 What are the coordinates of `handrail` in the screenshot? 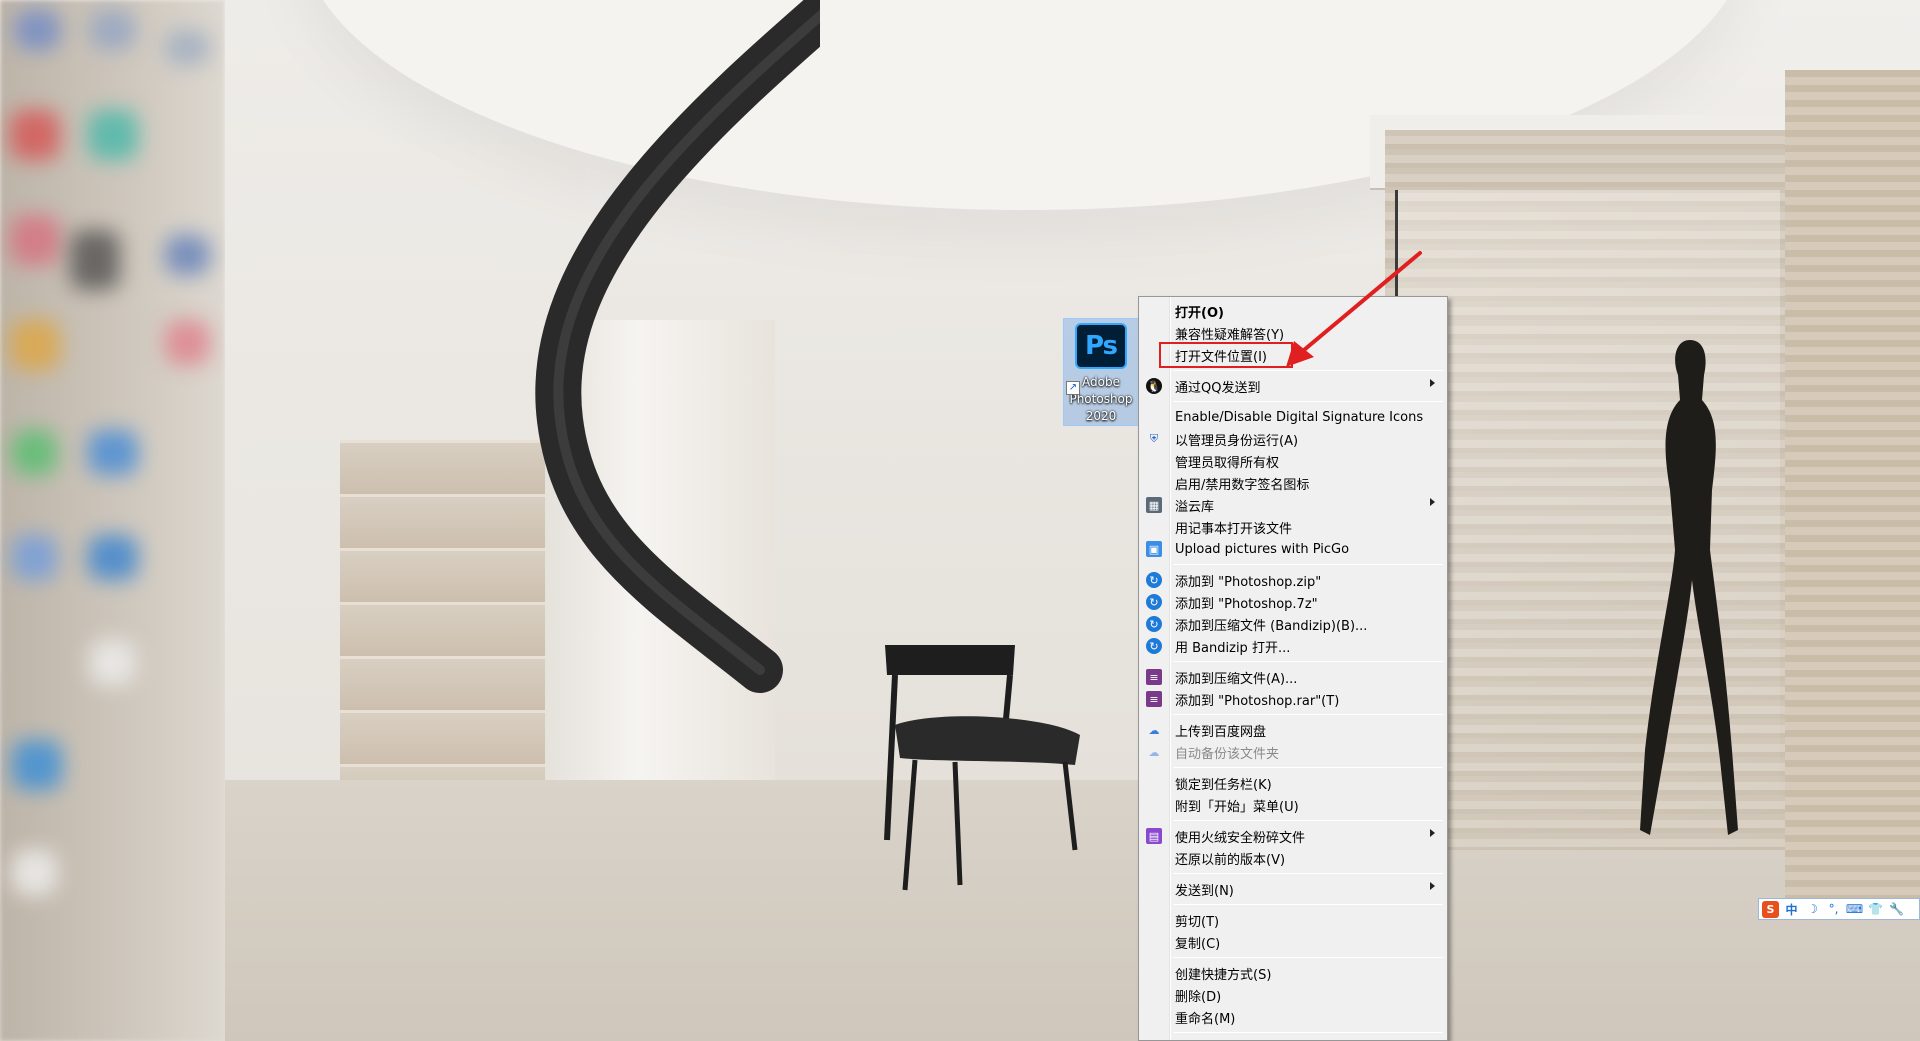 It's located at (677, 346).